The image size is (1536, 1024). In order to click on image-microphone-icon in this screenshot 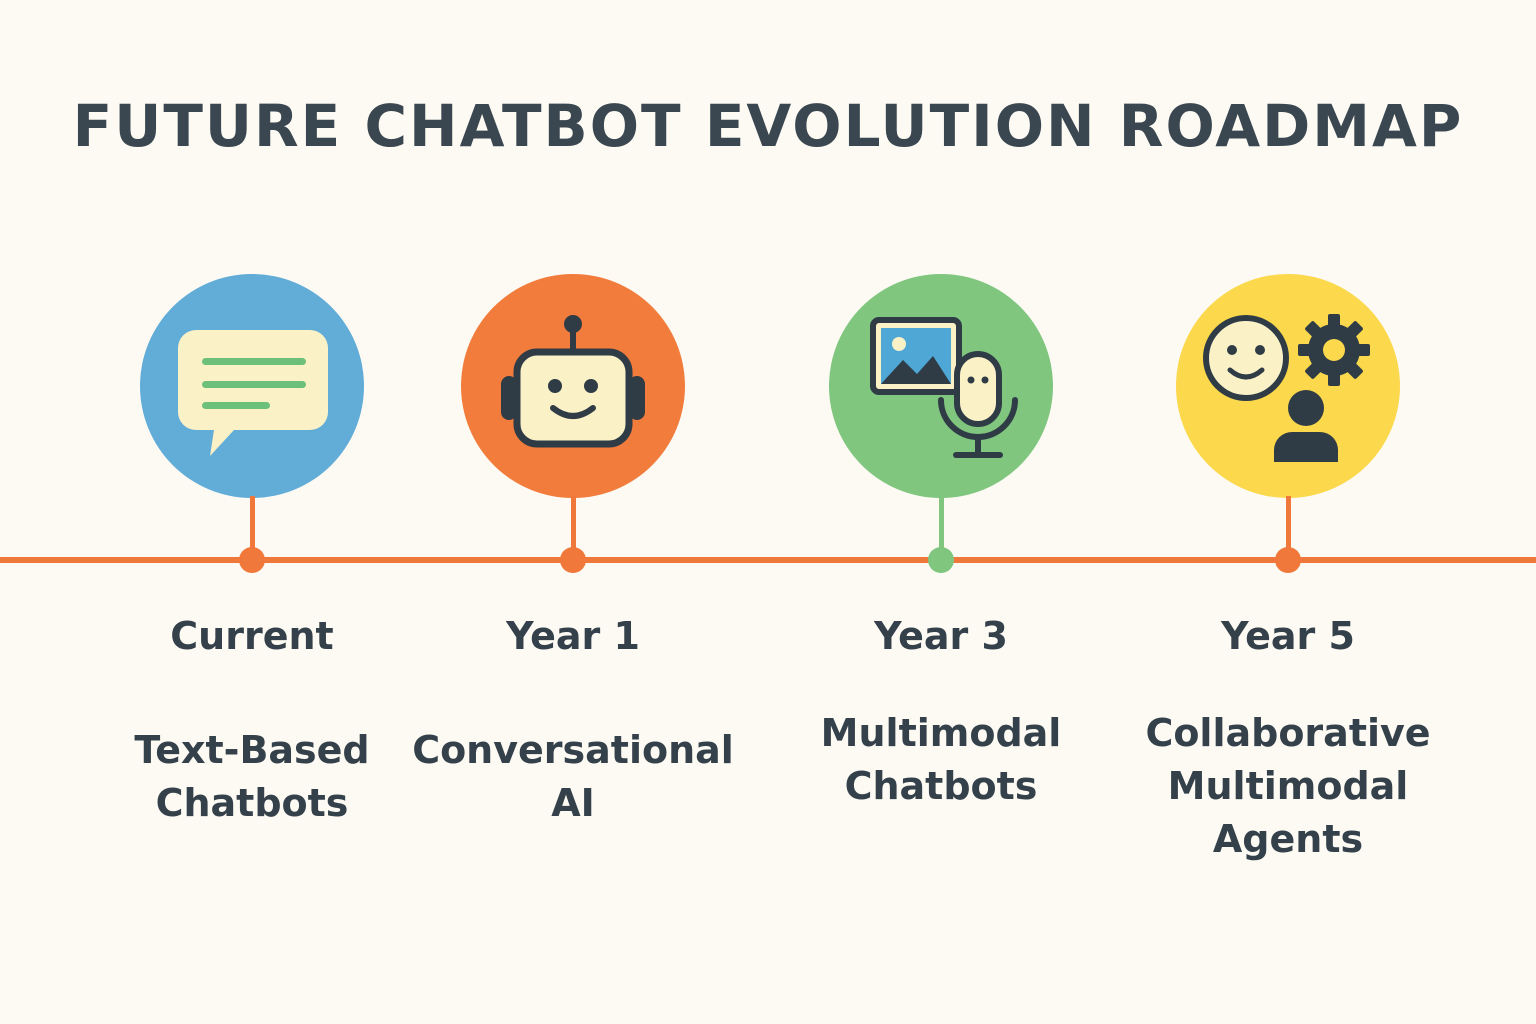, I will do `click(944, 387)`.